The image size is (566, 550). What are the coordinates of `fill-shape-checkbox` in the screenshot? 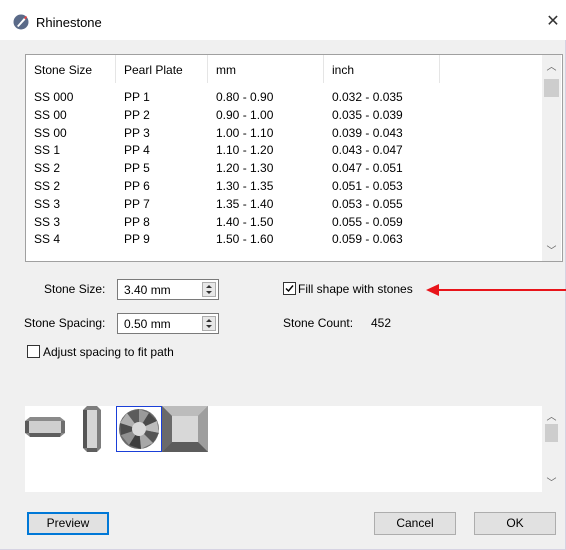 It's located at (289, 288).